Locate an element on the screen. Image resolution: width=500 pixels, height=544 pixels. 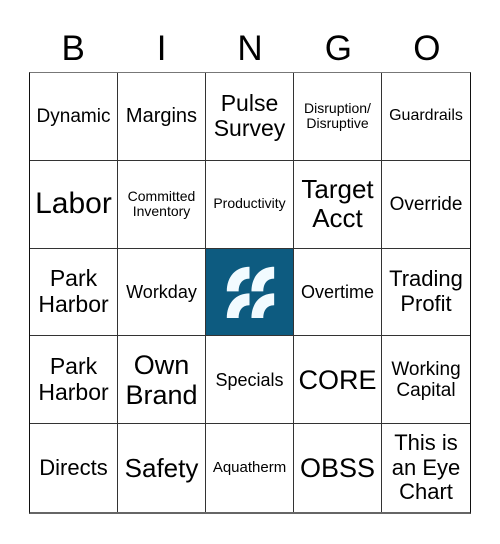
cell-text: Guardrails is located at coordinates (426, 116).